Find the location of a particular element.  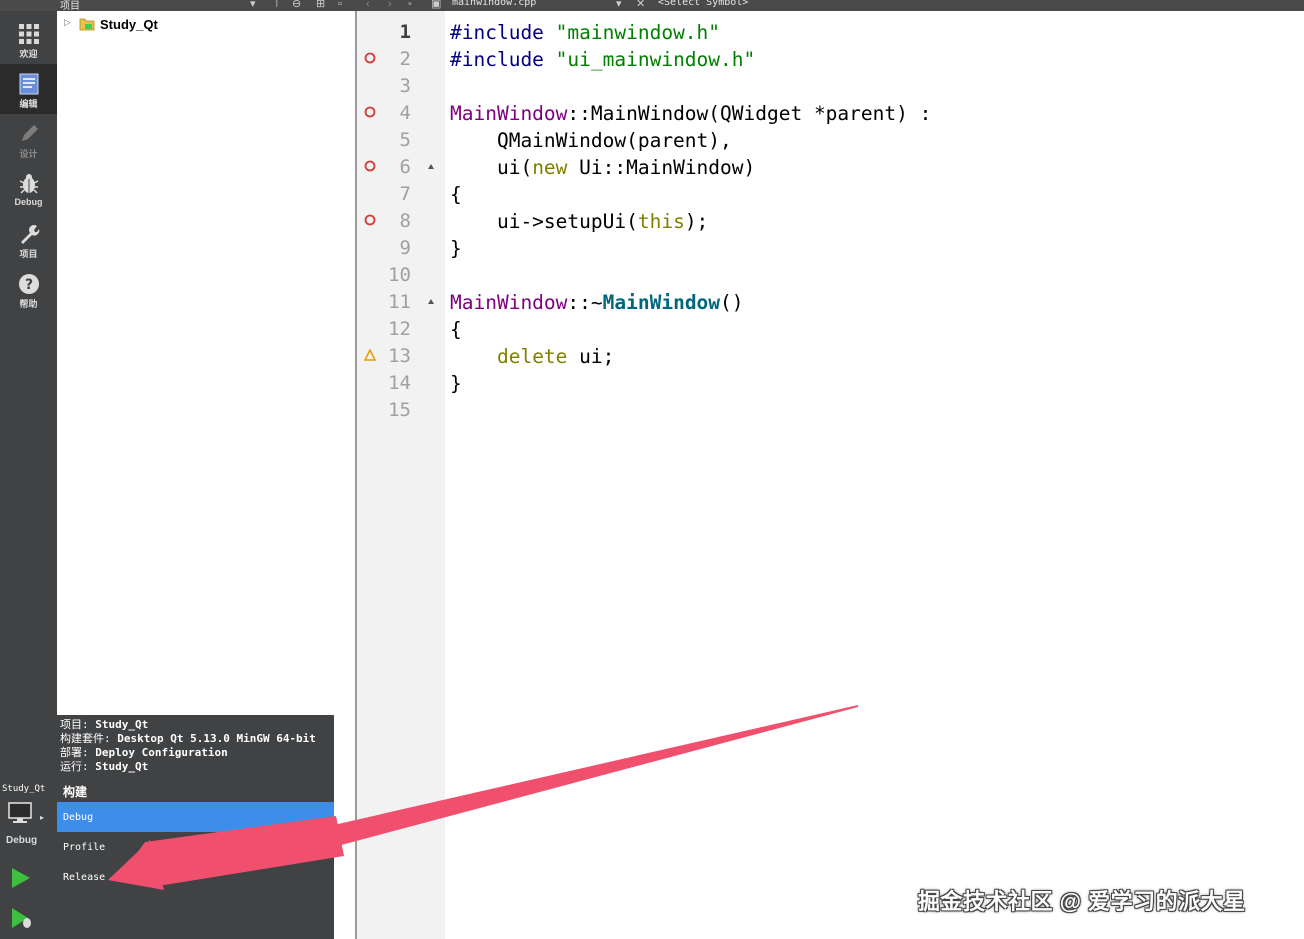

mode-label: 项目 is located at coordinates (28, 254).